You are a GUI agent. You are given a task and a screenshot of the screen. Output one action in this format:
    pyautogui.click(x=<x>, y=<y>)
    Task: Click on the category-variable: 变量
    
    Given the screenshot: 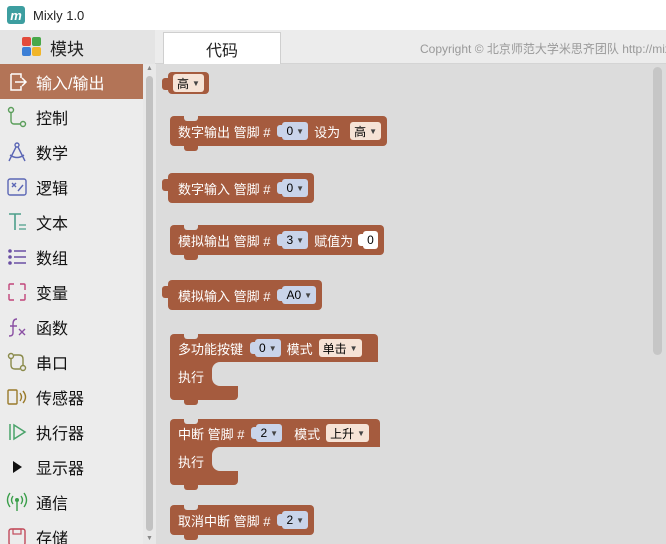 What is the action you would take?
    pyautogui.click(x=71, y=291)
    